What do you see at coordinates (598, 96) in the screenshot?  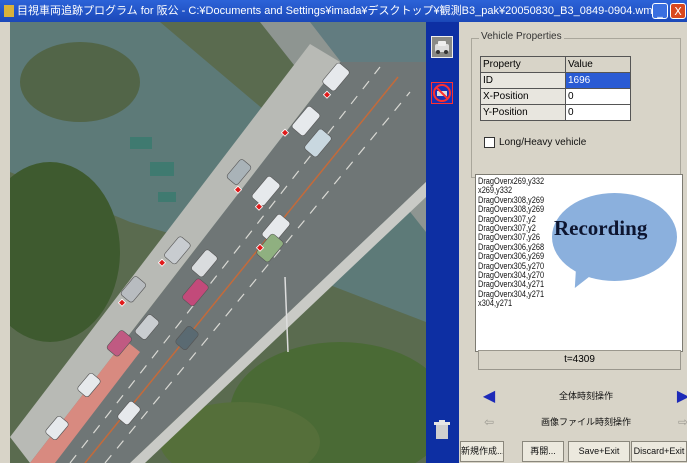 I see `prop-x-value: 0` at bounding box center [598, 96].